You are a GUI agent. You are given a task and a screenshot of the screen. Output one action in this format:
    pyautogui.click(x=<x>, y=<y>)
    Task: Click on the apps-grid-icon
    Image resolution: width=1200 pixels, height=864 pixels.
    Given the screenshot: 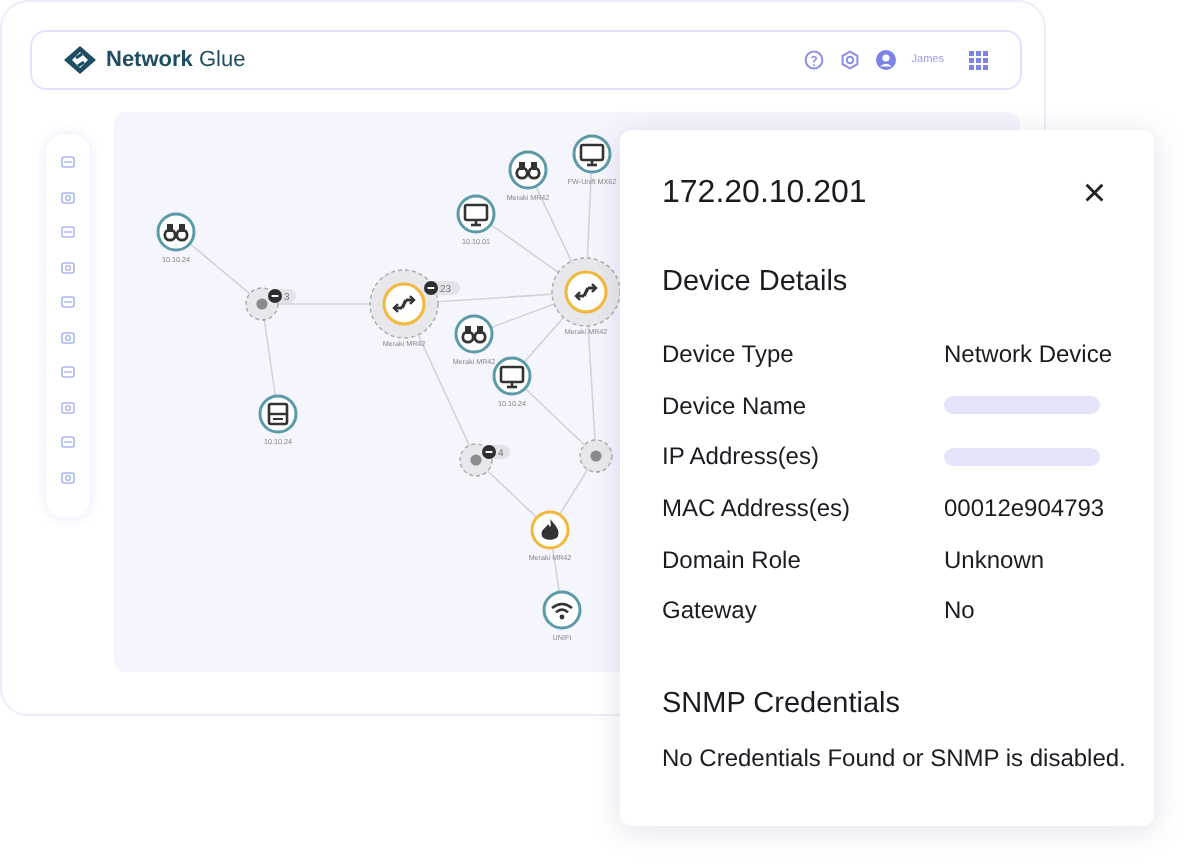 What is the action you would take?
    pyautogui.click(x=978, y=60)
    